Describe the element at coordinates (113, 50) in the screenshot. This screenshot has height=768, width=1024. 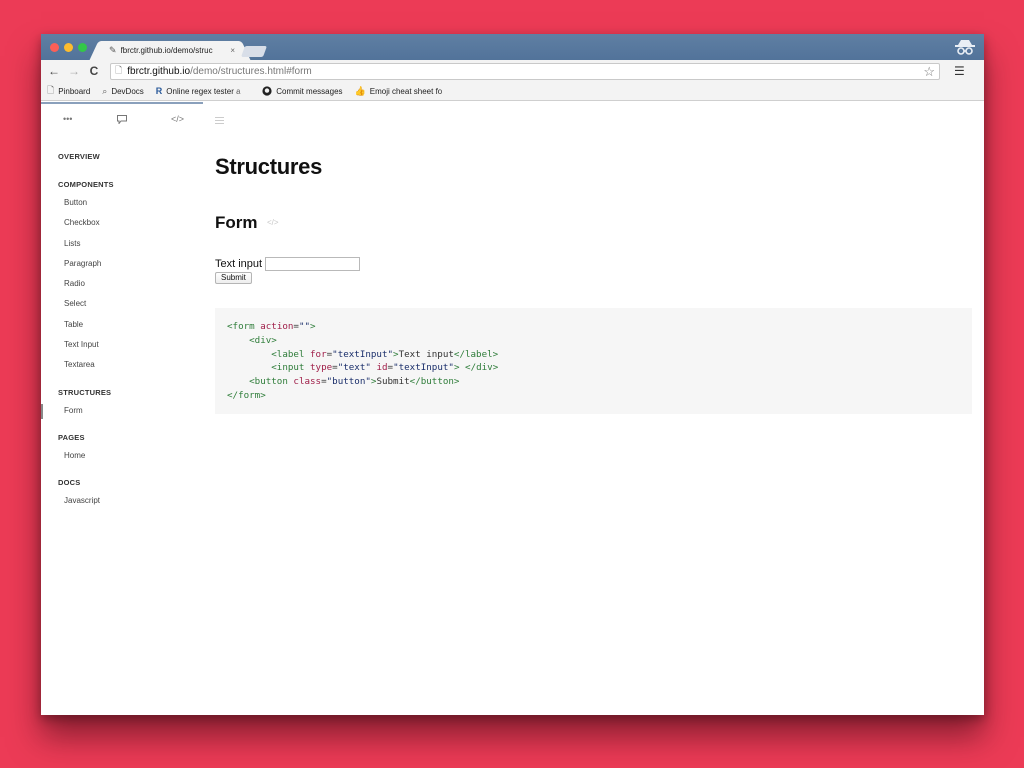
I see `feather-icon: ✎` at that location.